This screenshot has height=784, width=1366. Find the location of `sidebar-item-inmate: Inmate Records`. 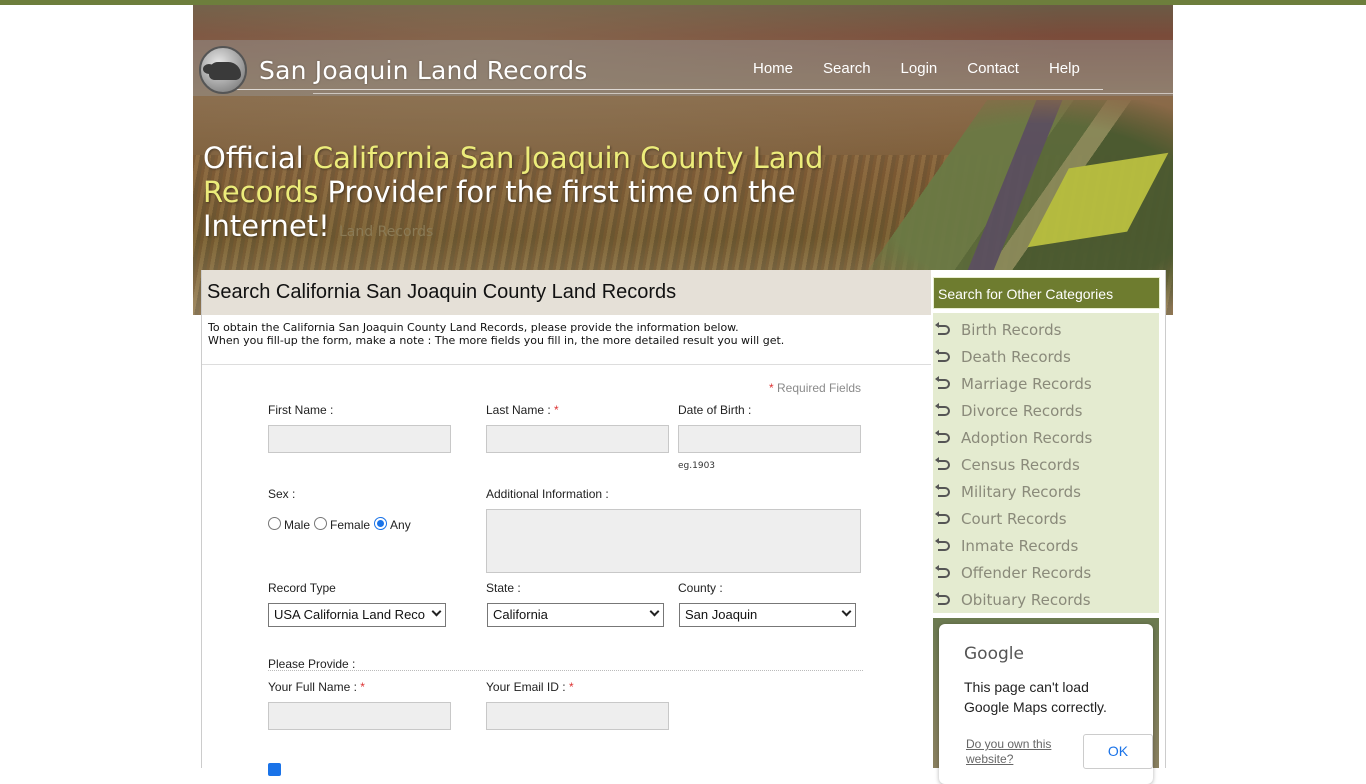

sidebar-item-inmate: Inmate Records is located at coordinates (1005, 545).